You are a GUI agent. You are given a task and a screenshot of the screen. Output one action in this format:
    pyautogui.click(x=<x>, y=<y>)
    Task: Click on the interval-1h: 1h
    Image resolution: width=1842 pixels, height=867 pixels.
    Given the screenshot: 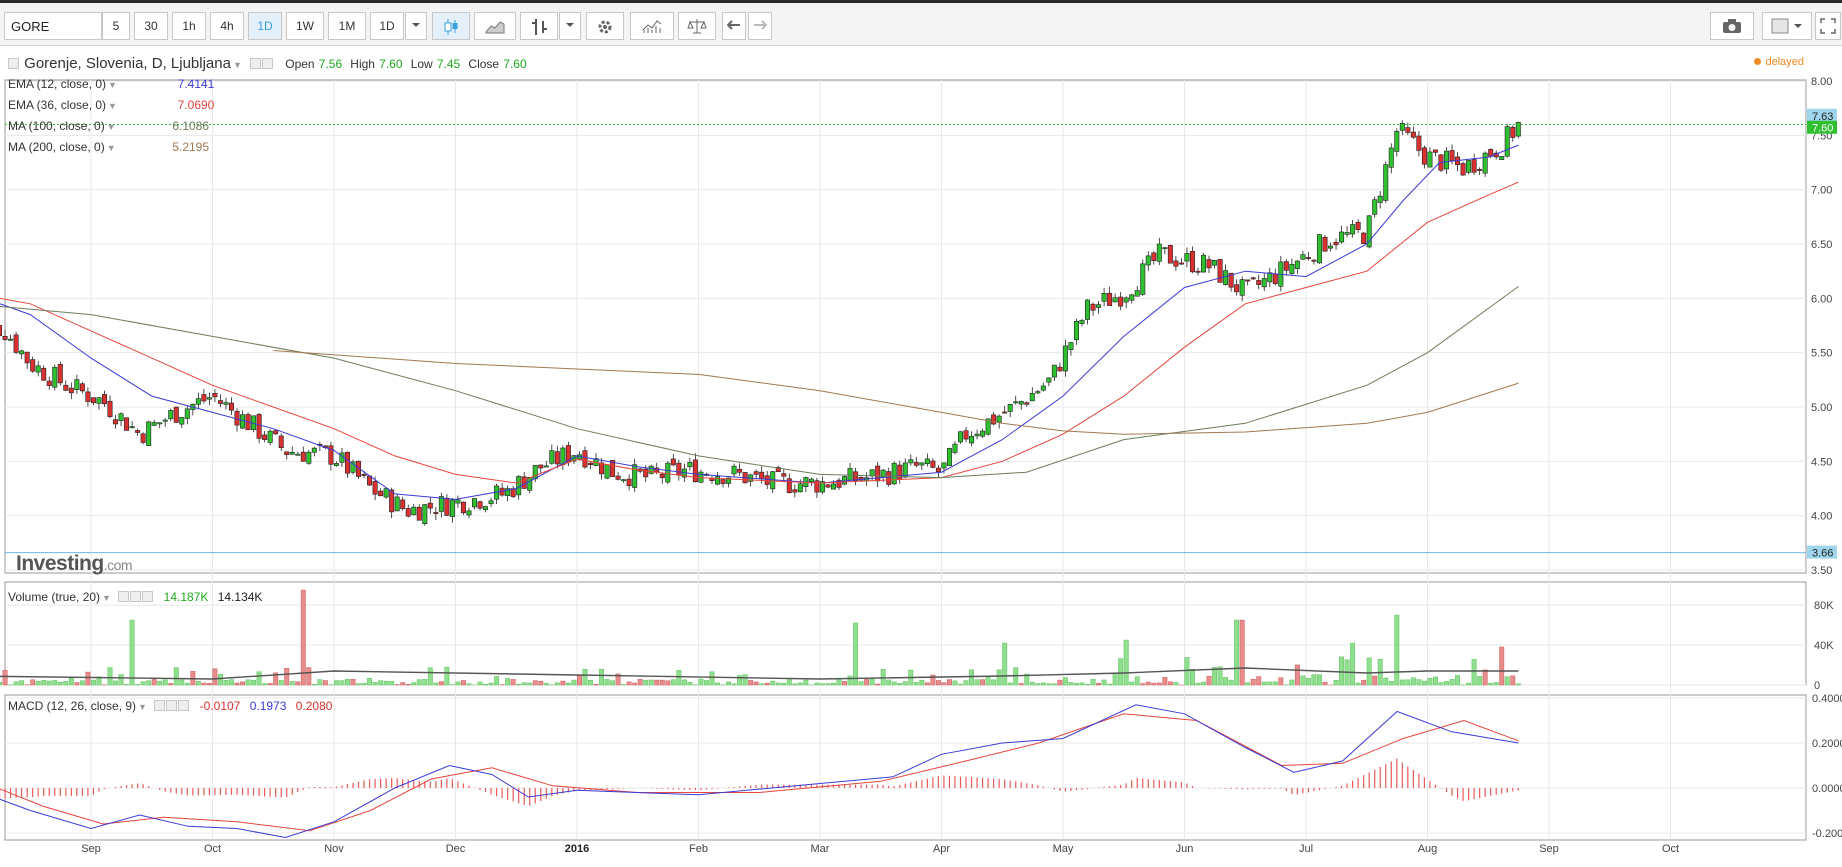 What is the action you would take?
    pyautogui.click(x=189, y=26)
    